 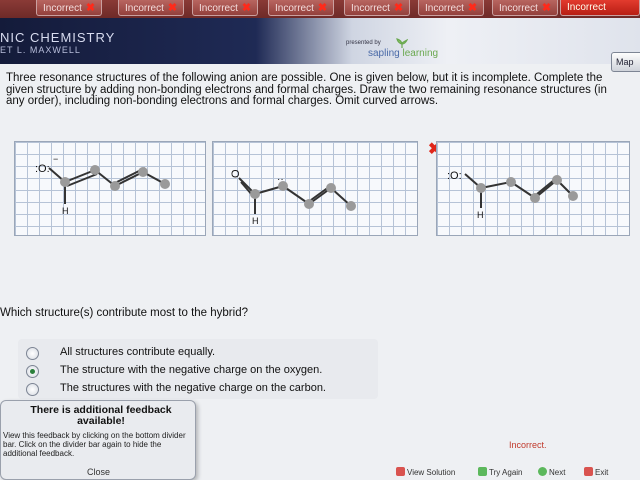 What do you see at coordinates (542, 471) in the screenshot?
I see `next-arrow-icon` at bounding box center [542, 471].